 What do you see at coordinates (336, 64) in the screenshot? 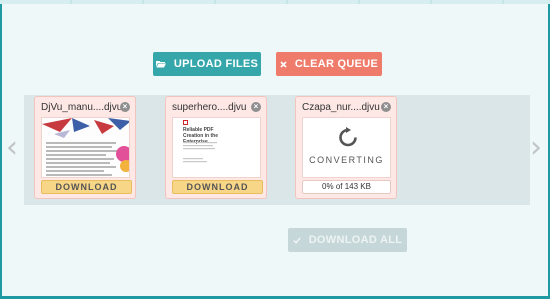
I see `clear-queue-label: CLEAR QUEUE` at bounding box center [336, 64].